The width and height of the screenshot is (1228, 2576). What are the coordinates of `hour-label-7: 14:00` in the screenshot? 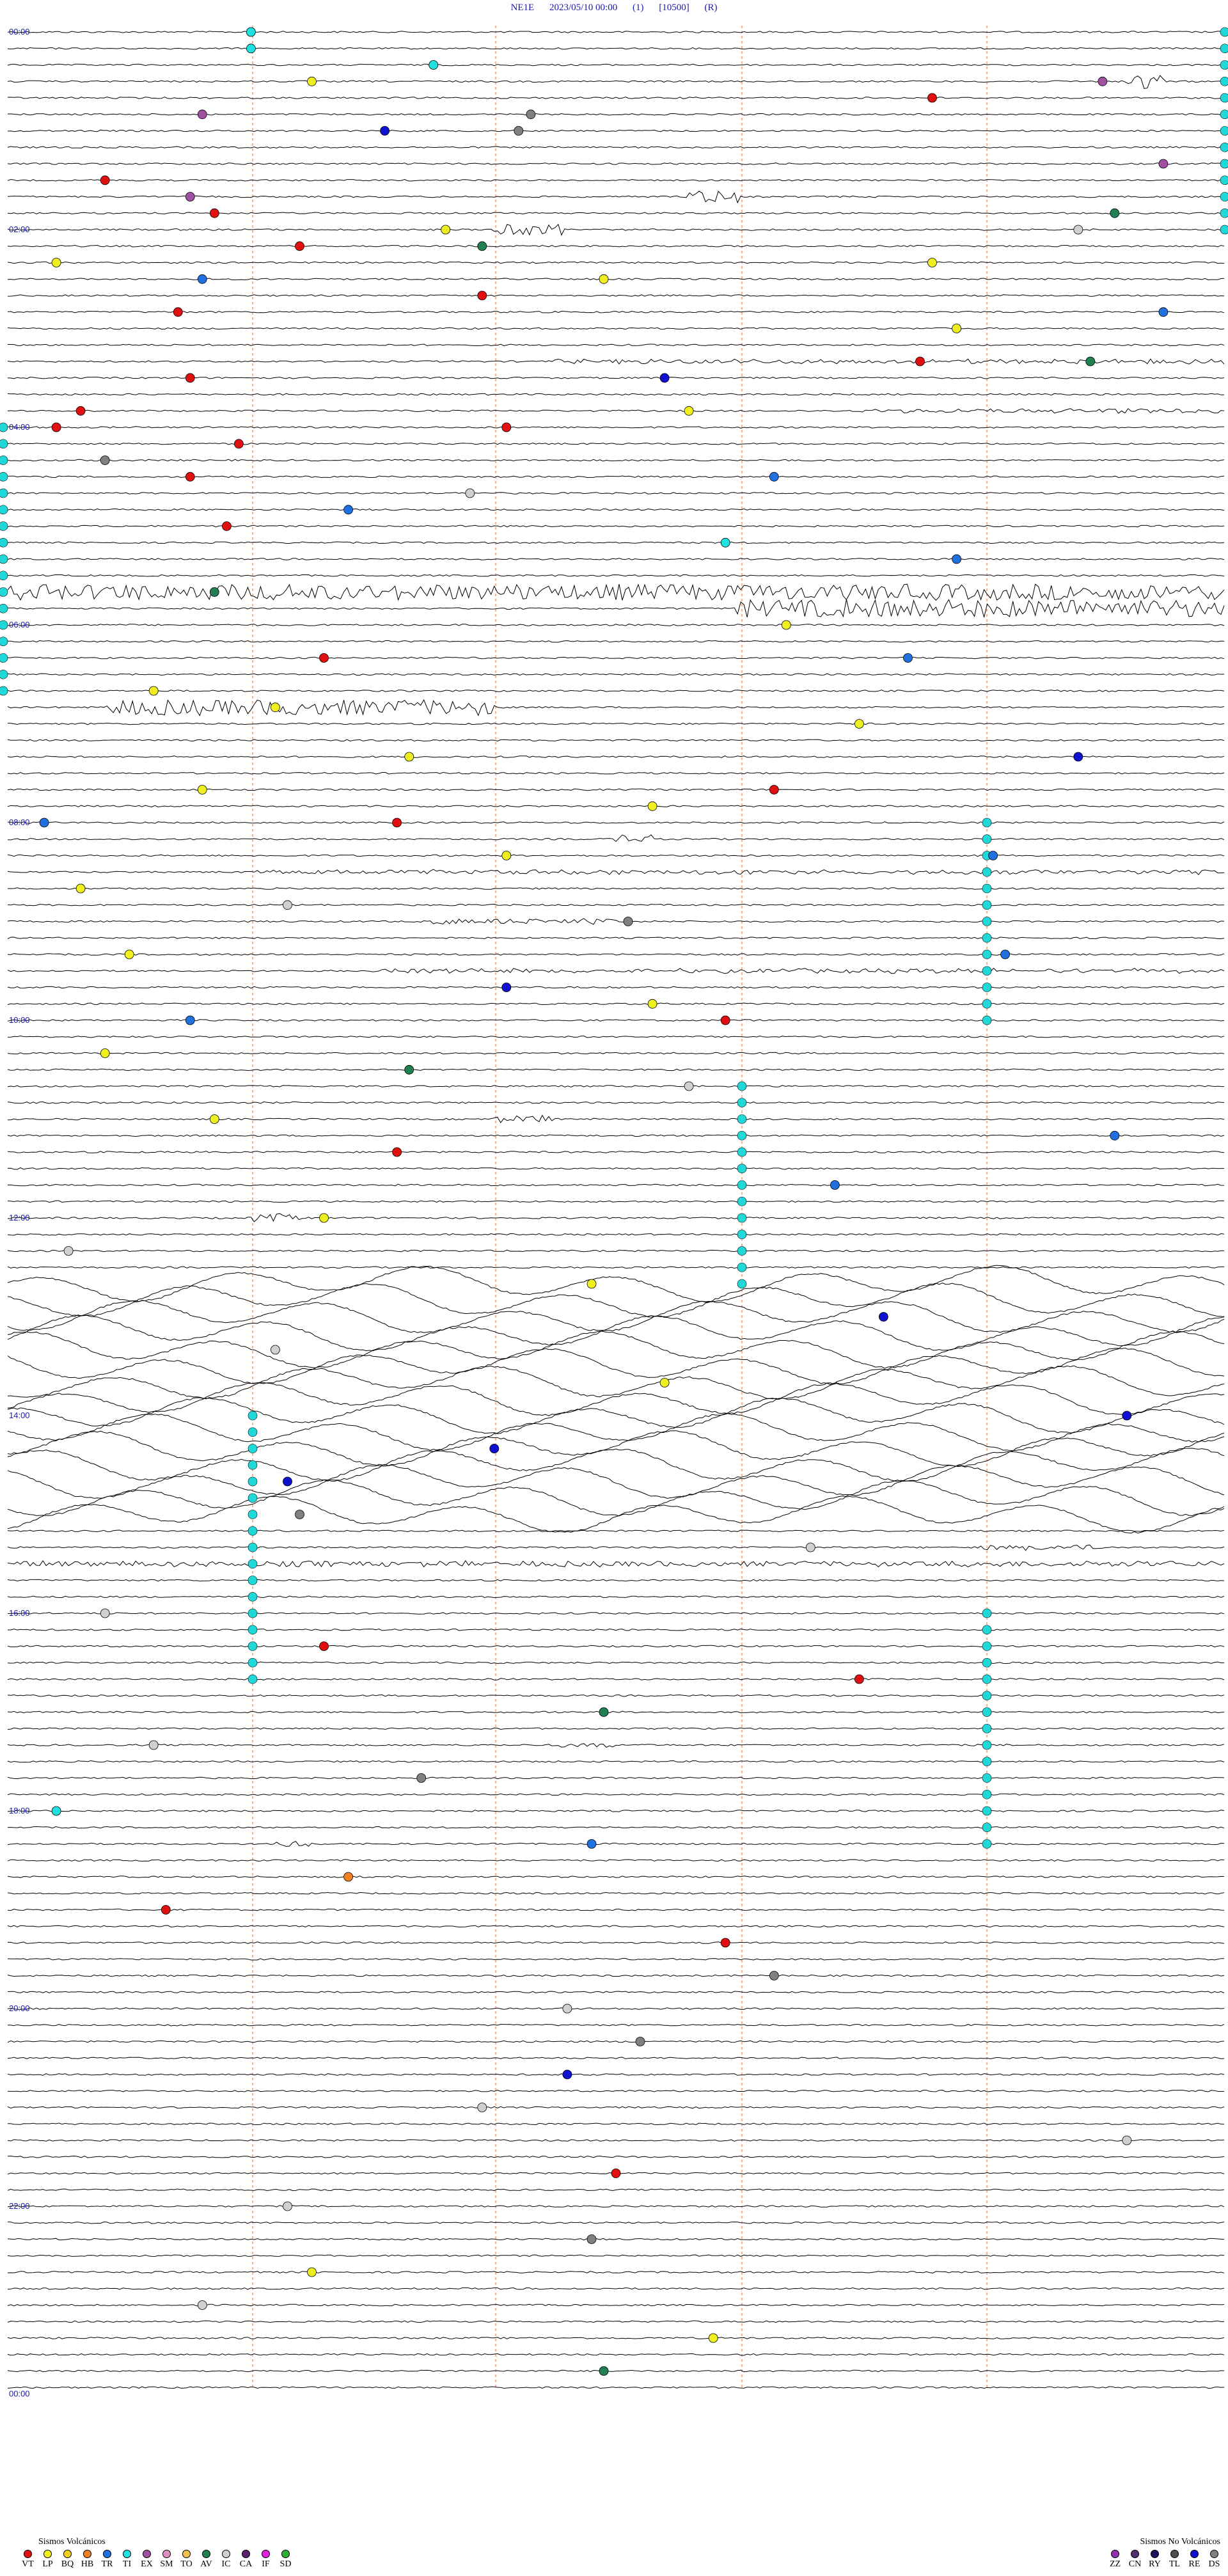 It's located at (19, 1415).